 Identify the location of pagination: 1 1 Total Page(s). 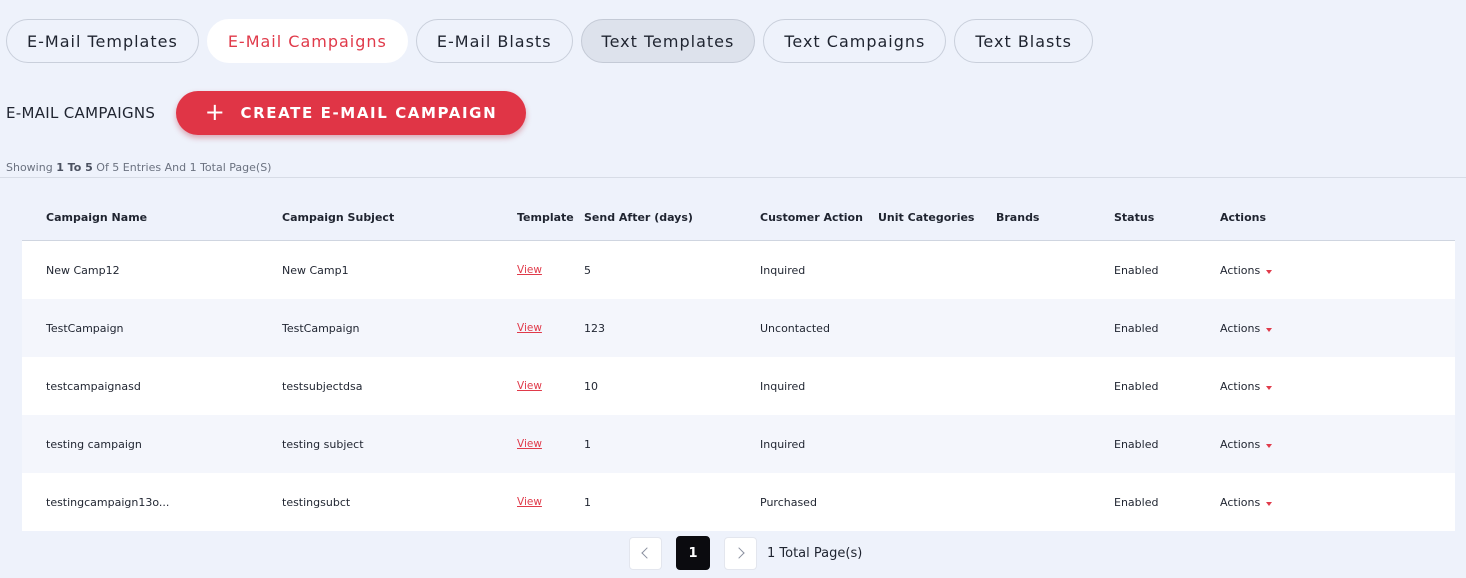
(745, 553).